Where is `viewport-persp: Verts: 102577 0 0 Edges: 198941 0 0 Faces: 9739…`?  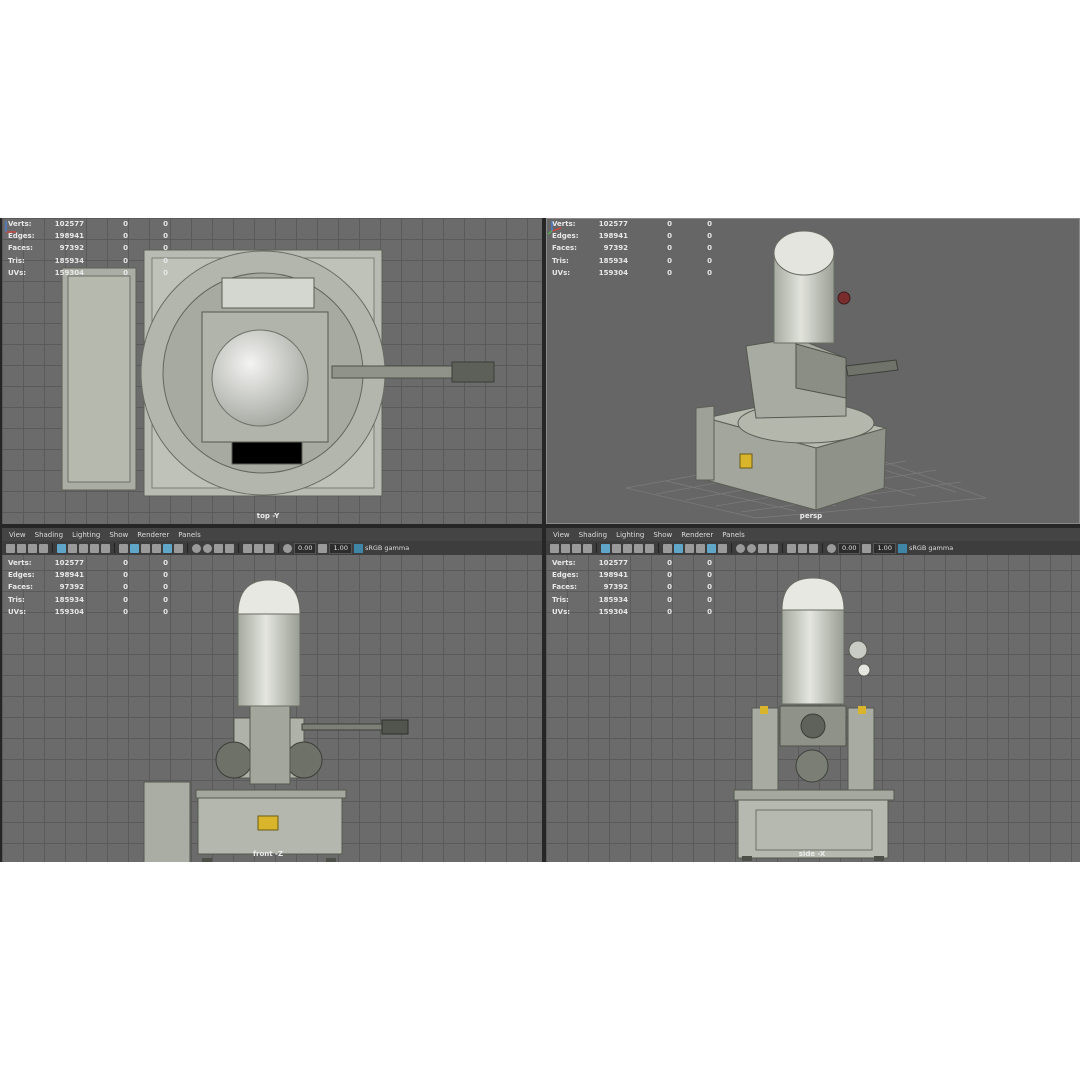 viewport-persp: Verts: 102577 0 0 Edges: 198941 0 0 Faces: 9739… is located at coordinates (813, 371).